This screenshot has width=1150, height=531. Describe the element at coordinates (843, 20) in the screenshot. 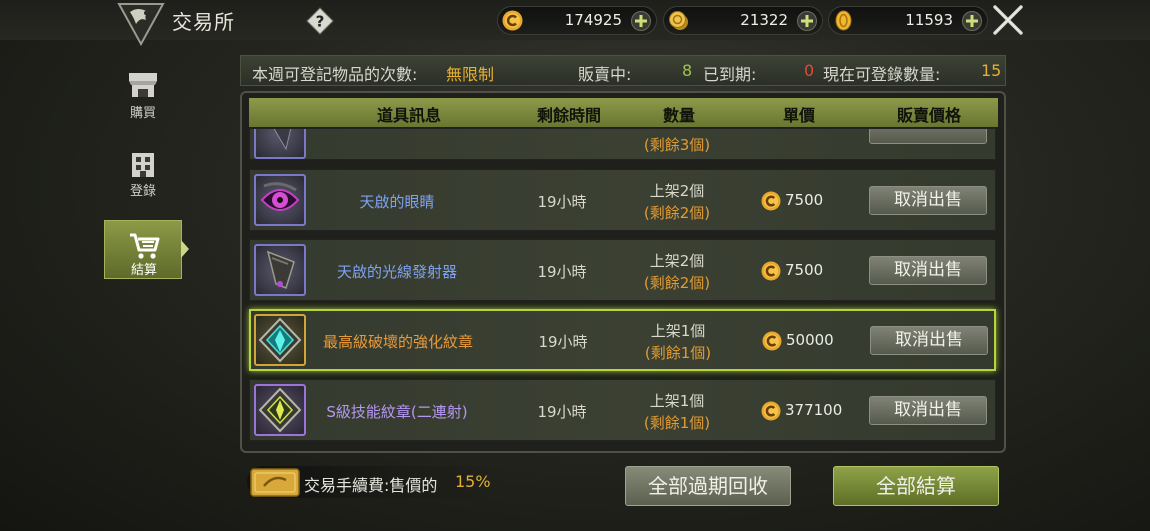

I see `gold-coin-icon` at that location.